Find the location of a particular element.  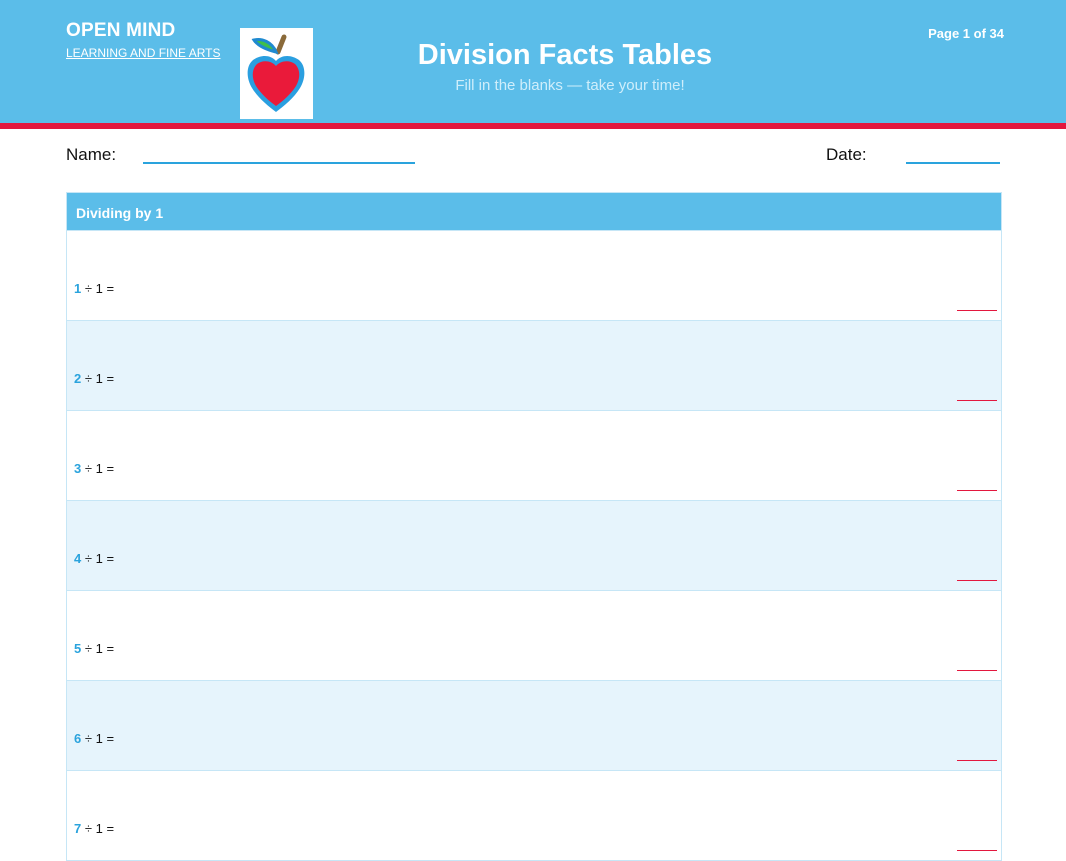

date-field is located at coordinates (953, 163).